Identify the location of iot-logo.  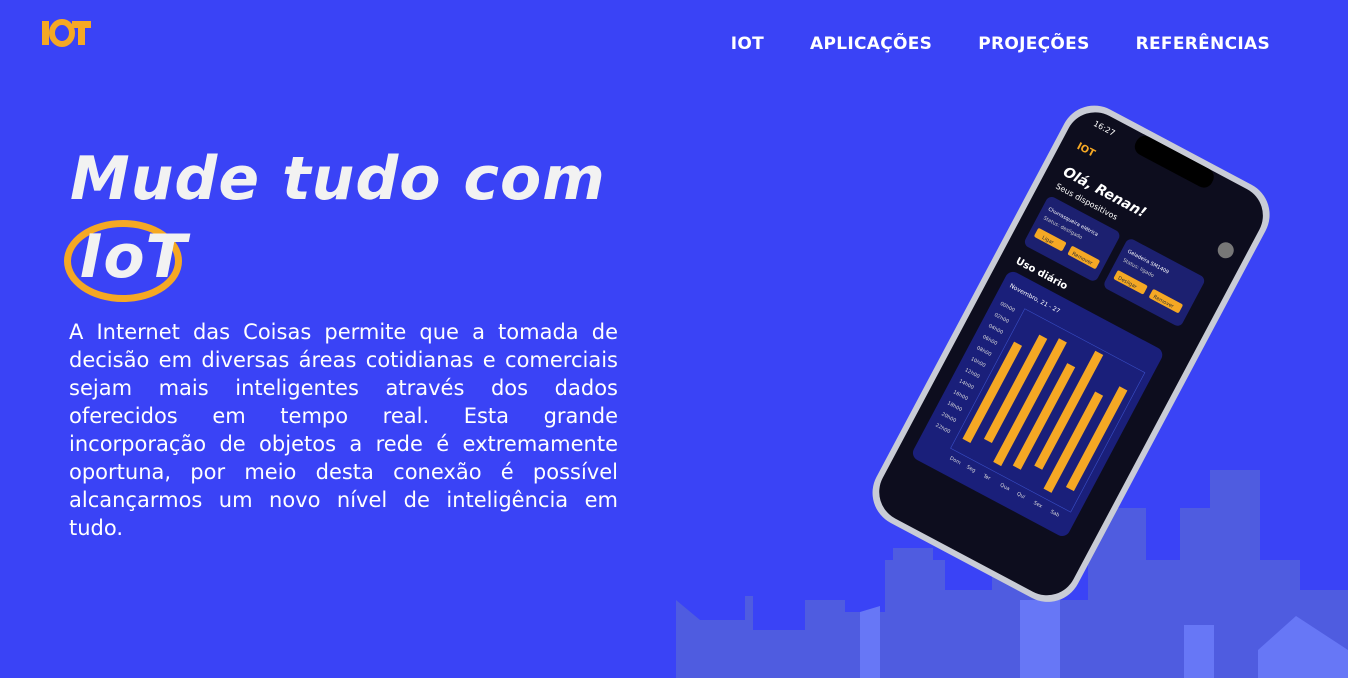
(66, 33).